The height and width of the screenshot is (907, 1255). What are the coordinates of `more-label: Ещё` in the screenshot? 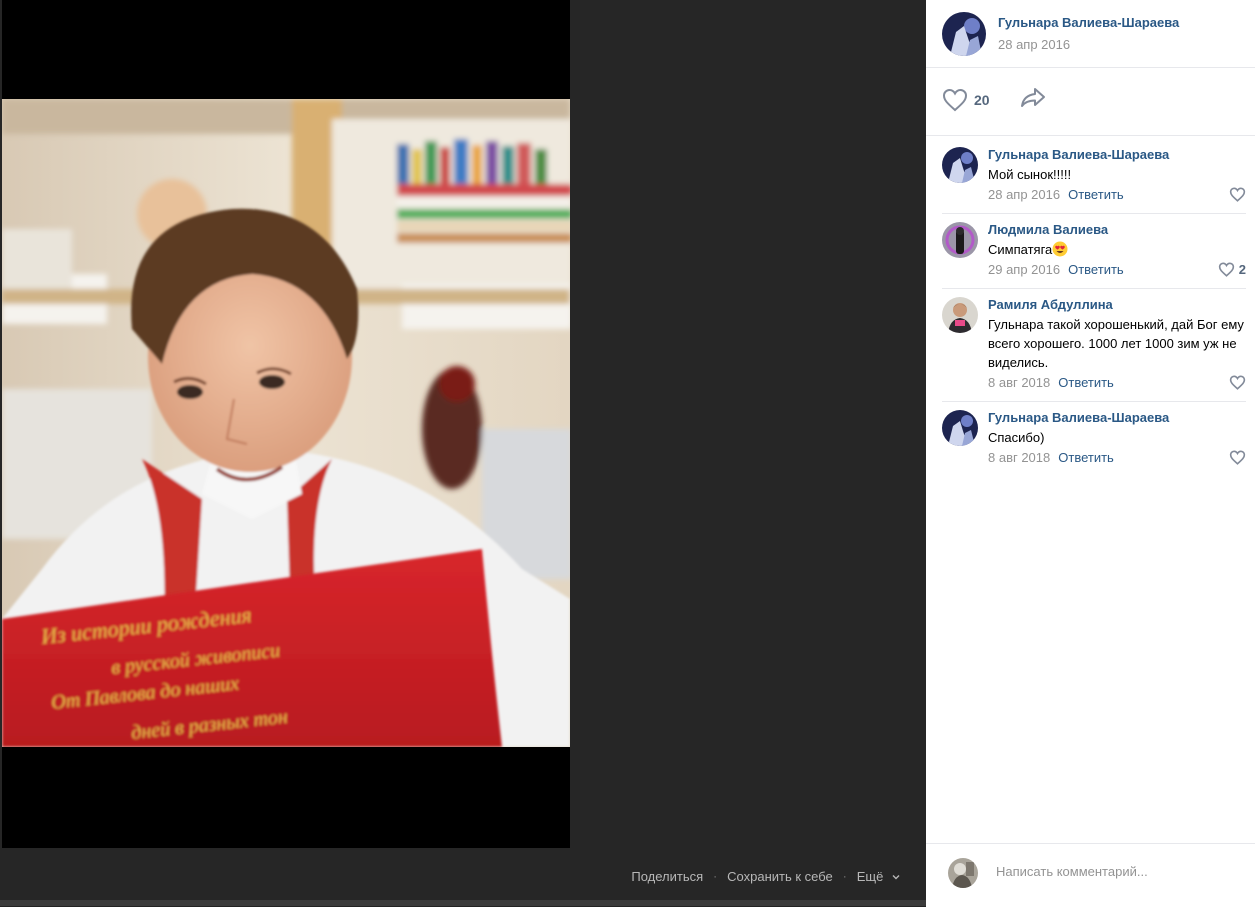 It's located at (870, 876).